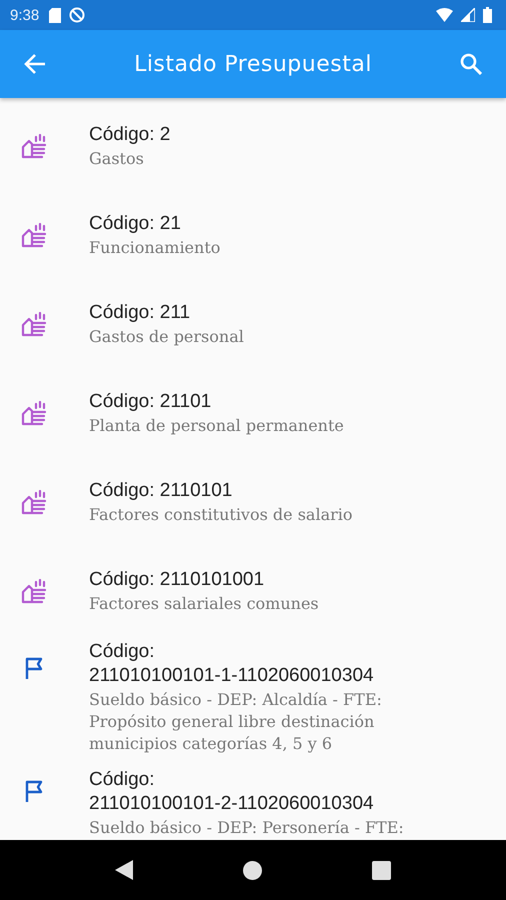 This screenshot has height=900, width=506. I want to click on list-item: Código: 2110101001 Factores salariales comunes, so click(253, 591).